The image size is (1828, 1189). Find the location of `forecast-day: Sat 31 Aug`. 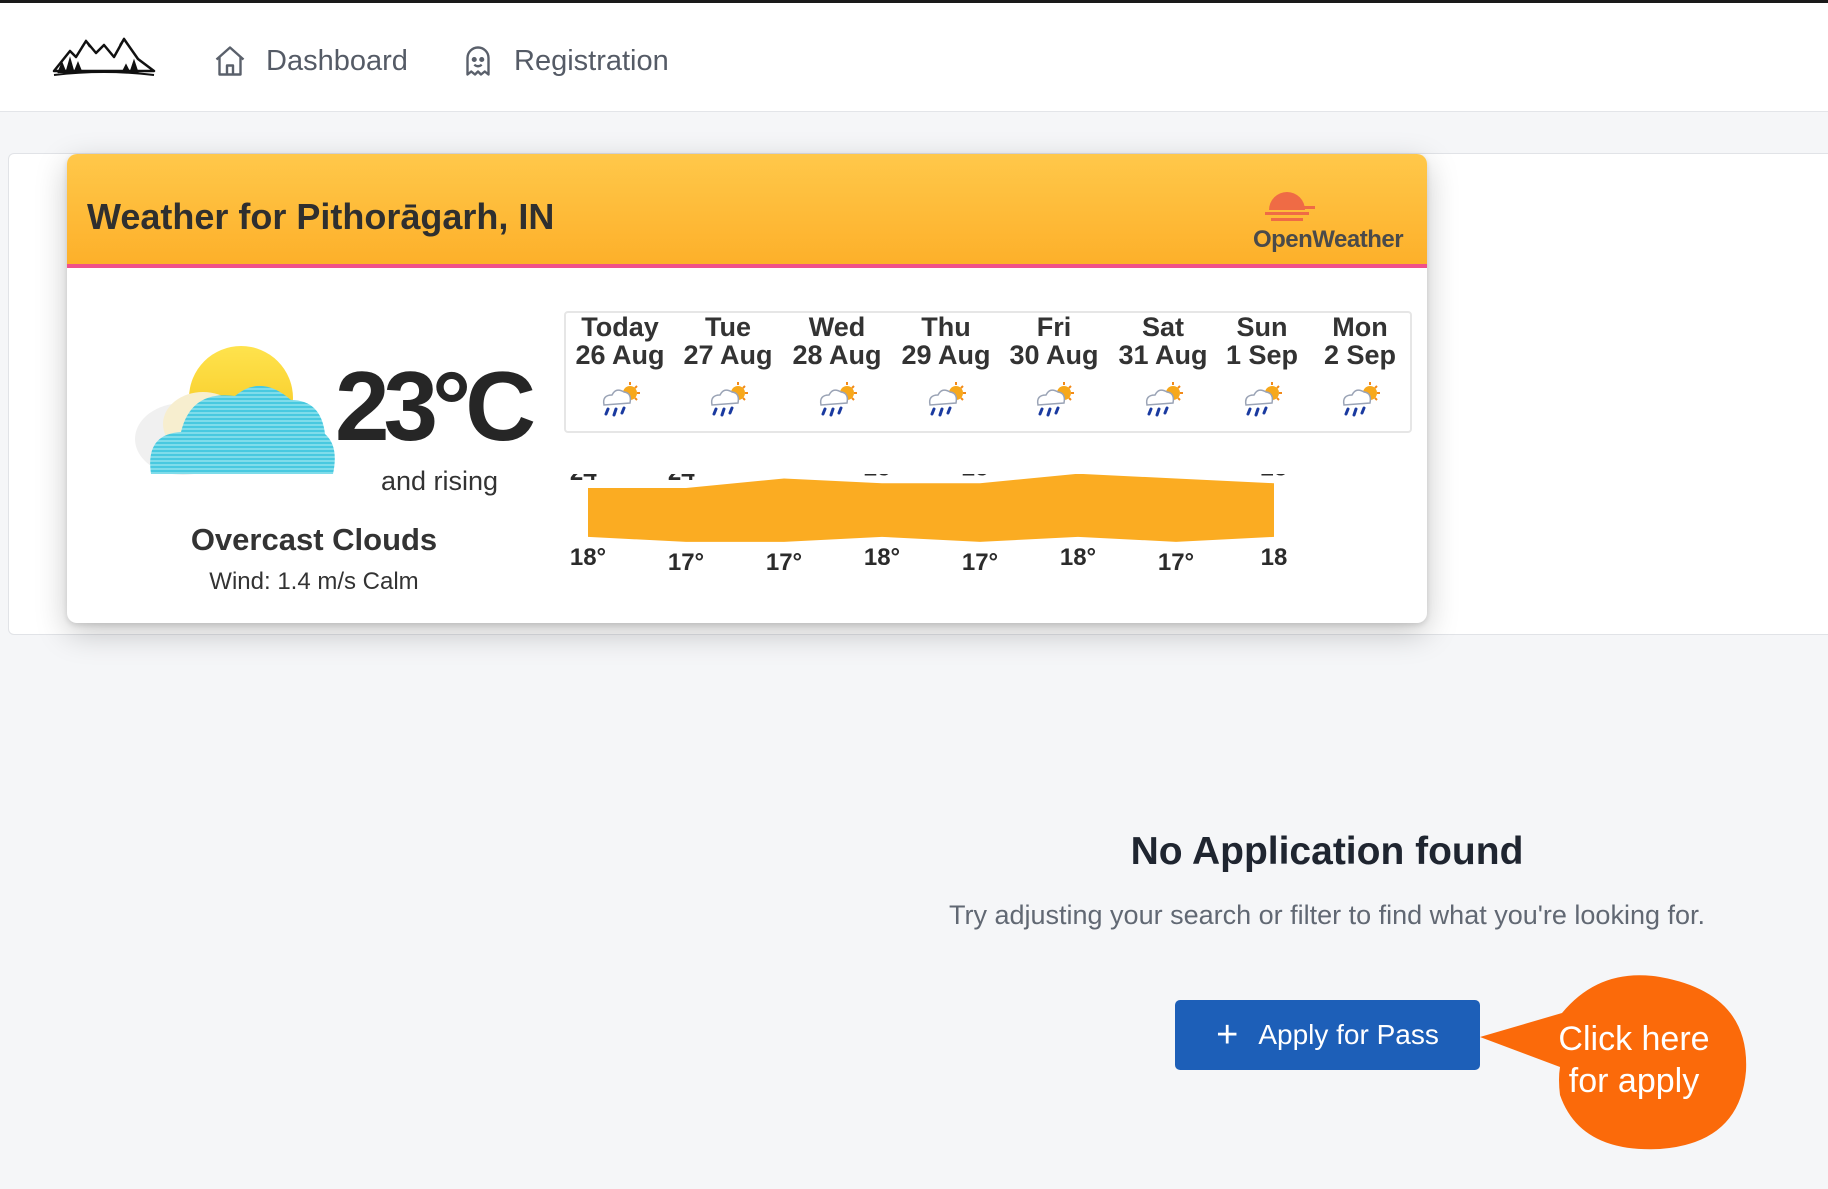

forecast-day: Sat 31 Aug is located at coordinates (1163, 366).